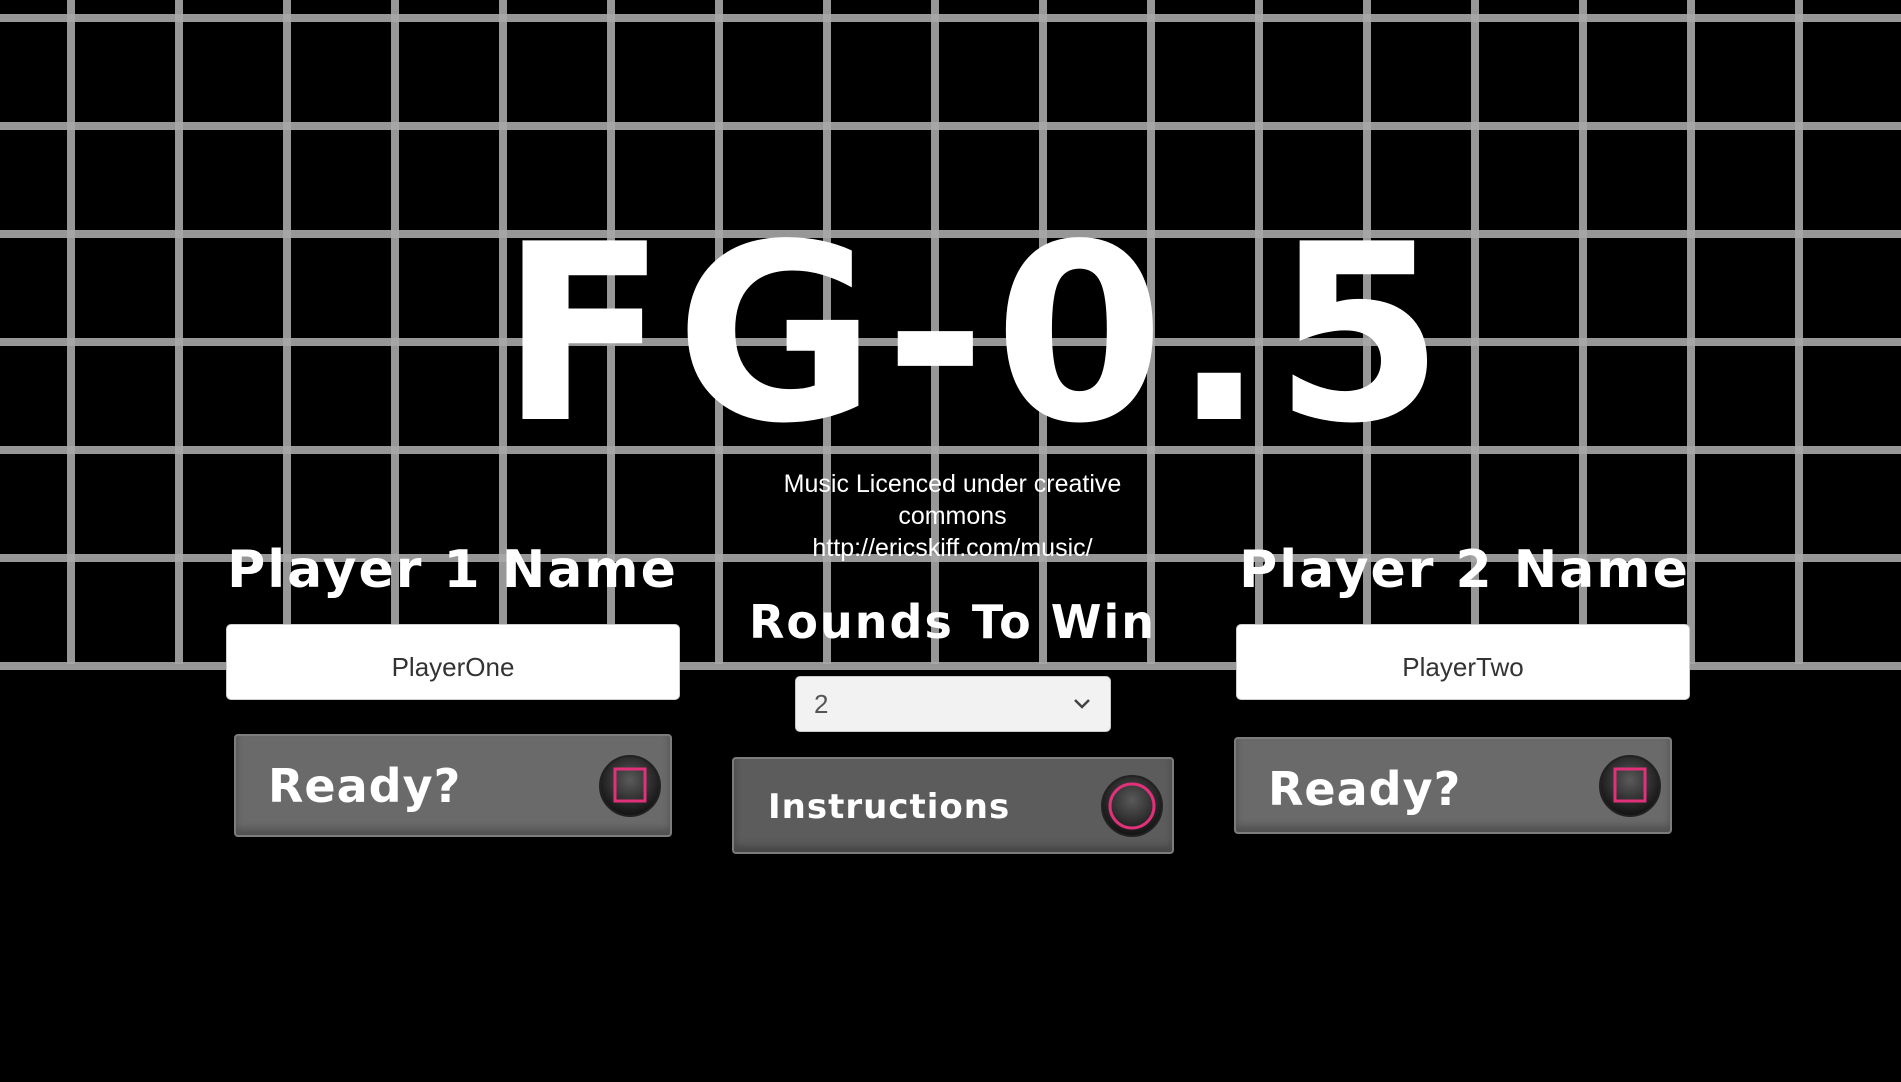  I want to click on game-title: FG-0.5, so click(976, 334).